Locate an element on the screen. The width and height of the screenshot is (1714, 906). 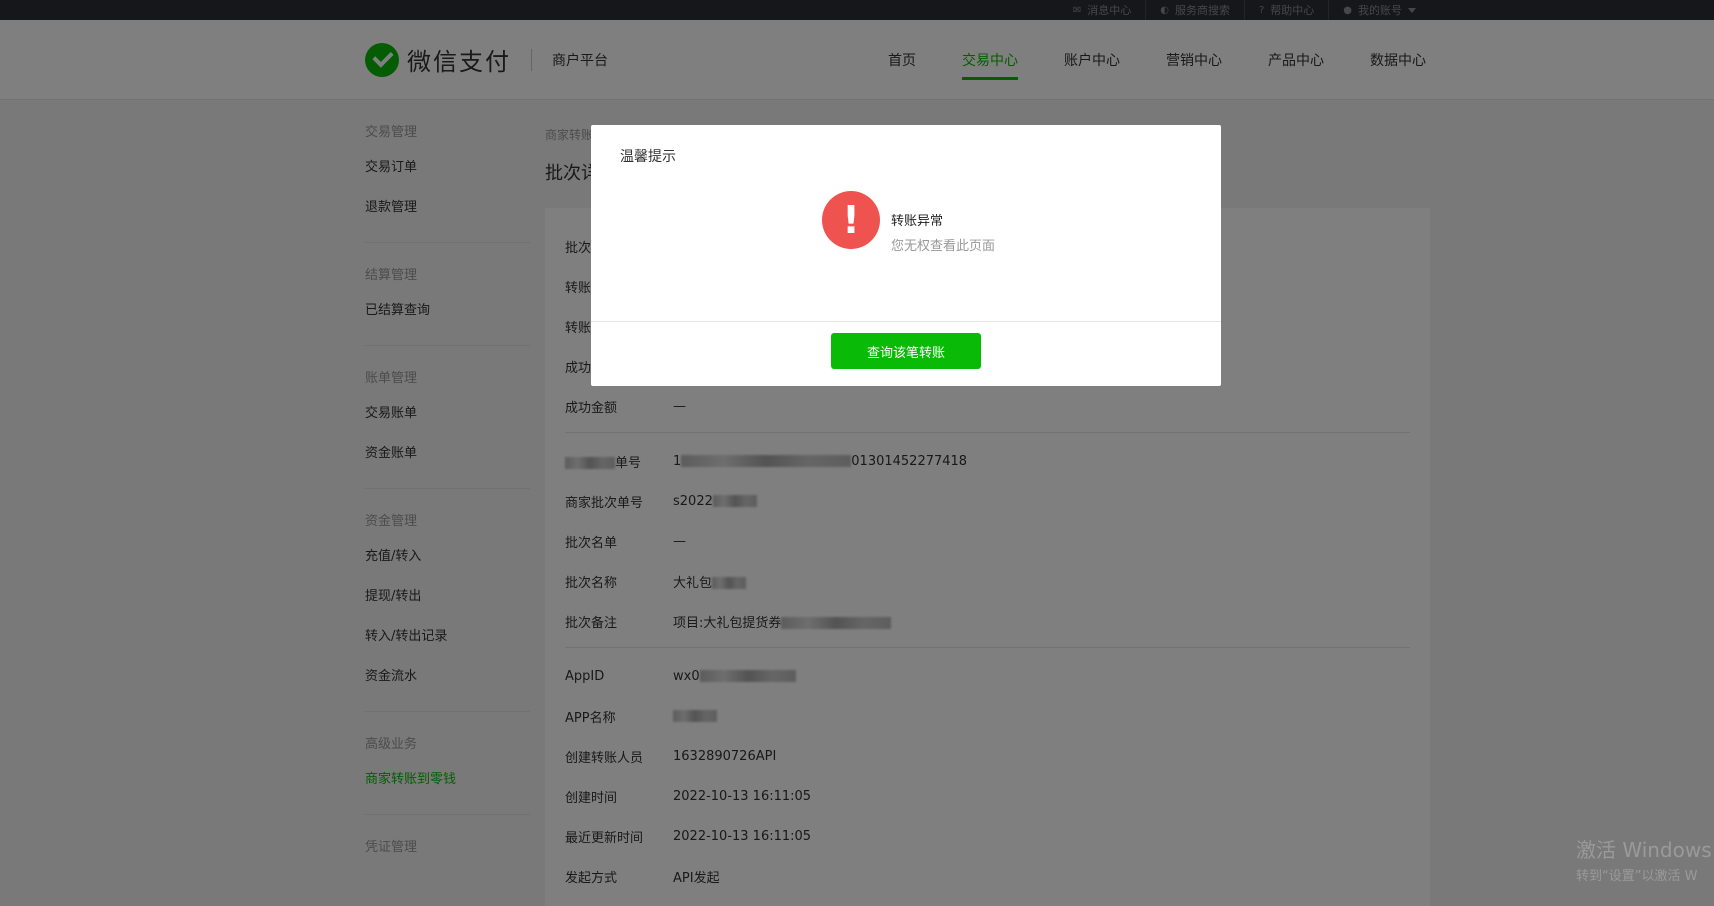
windows-activation-watermark: 激活 Windows 转到“设置”以激活 W is located at coordinates (1644, 859).